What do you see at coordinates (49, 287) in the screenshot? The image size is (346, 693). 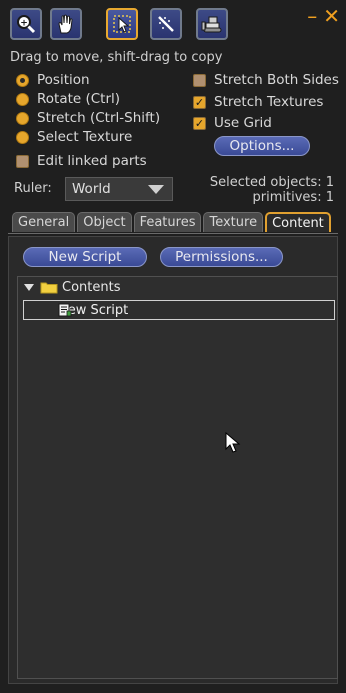 I see `folder-icon` at bounding box center [49, 287].